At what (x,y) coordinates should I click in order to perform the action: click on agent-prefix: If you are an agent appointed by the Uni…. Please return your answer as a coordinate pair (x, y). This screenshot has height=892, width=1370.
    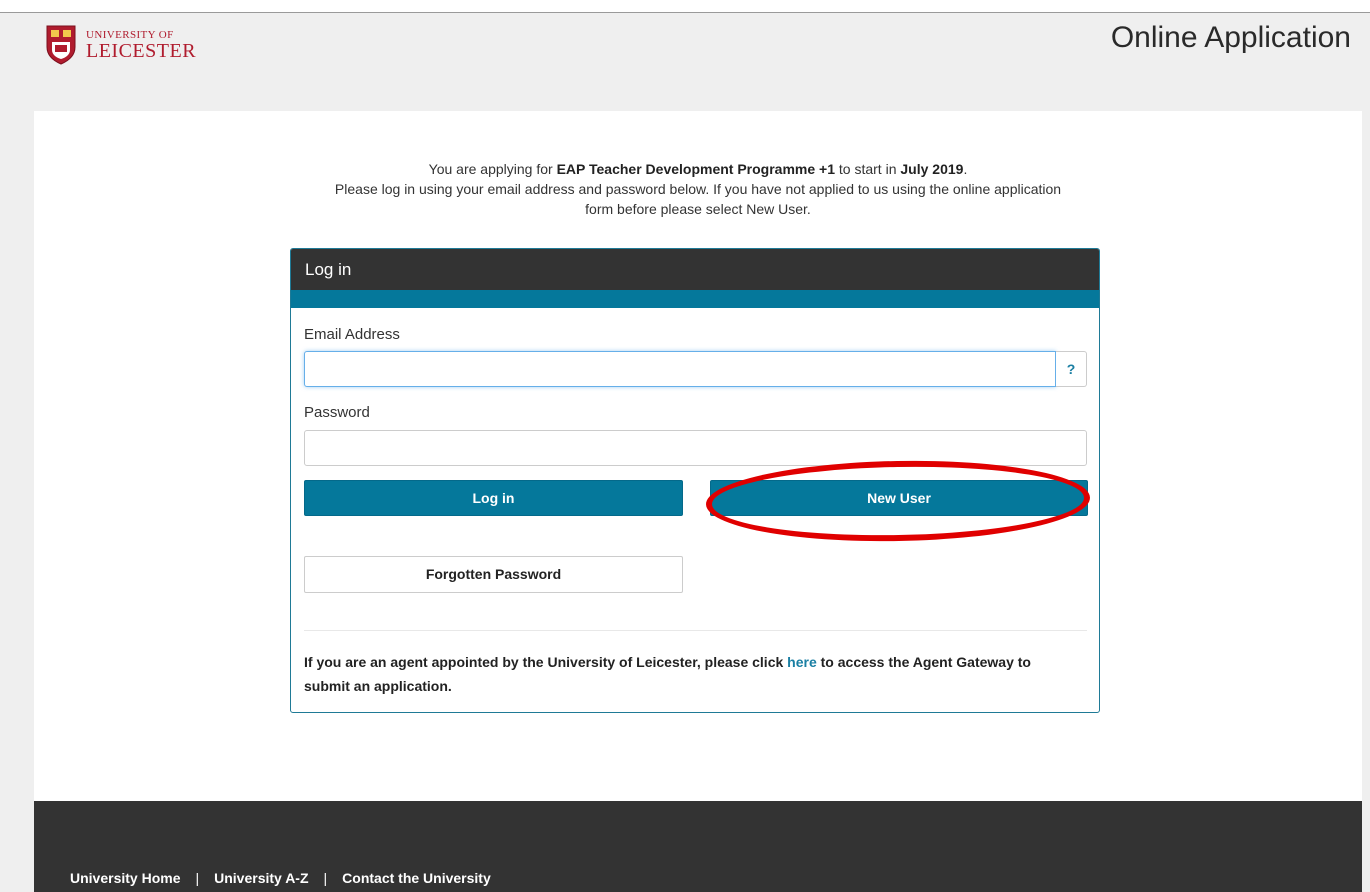
    Looking at the image, I should click on (546, 662).